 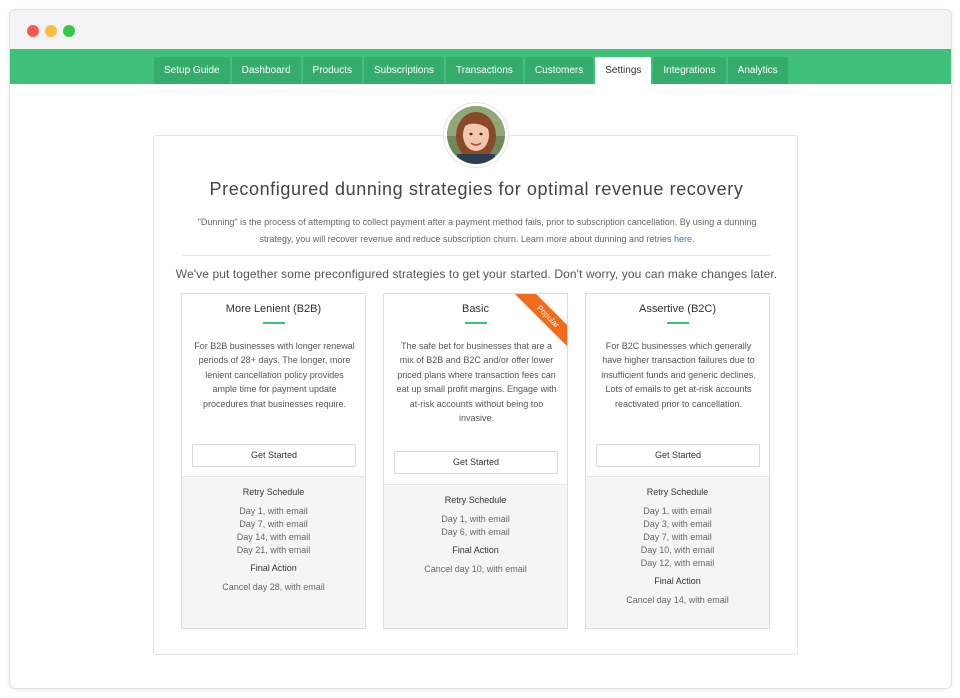 I want to click on tab-products: Products, so click(x=332, y=70).